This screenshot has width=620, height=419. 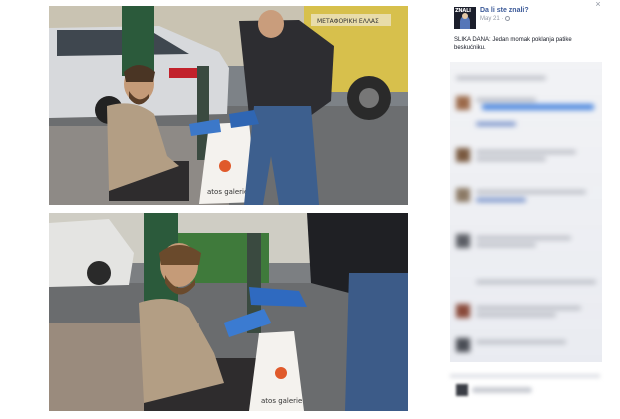 I want to click on comment-input, so click(x=502, y=390).